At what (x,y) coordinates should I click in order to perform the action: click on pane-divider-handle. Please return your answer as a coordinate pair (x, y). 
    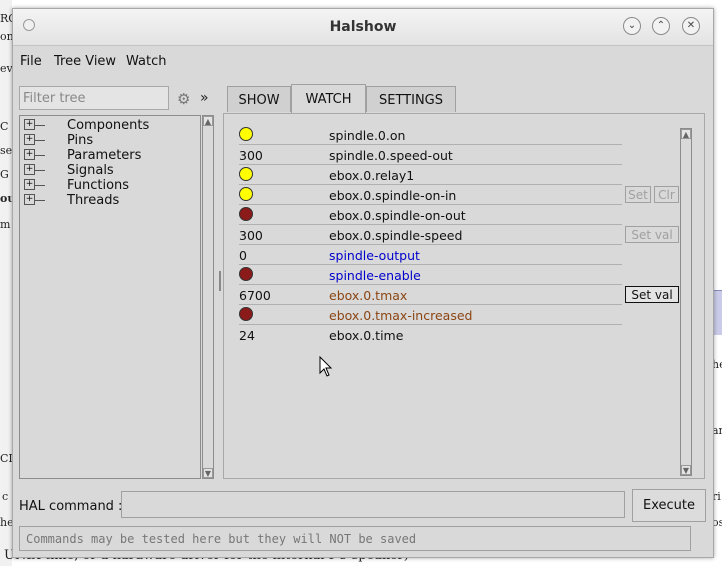
    Looking at the image, I should click on (220, 281).